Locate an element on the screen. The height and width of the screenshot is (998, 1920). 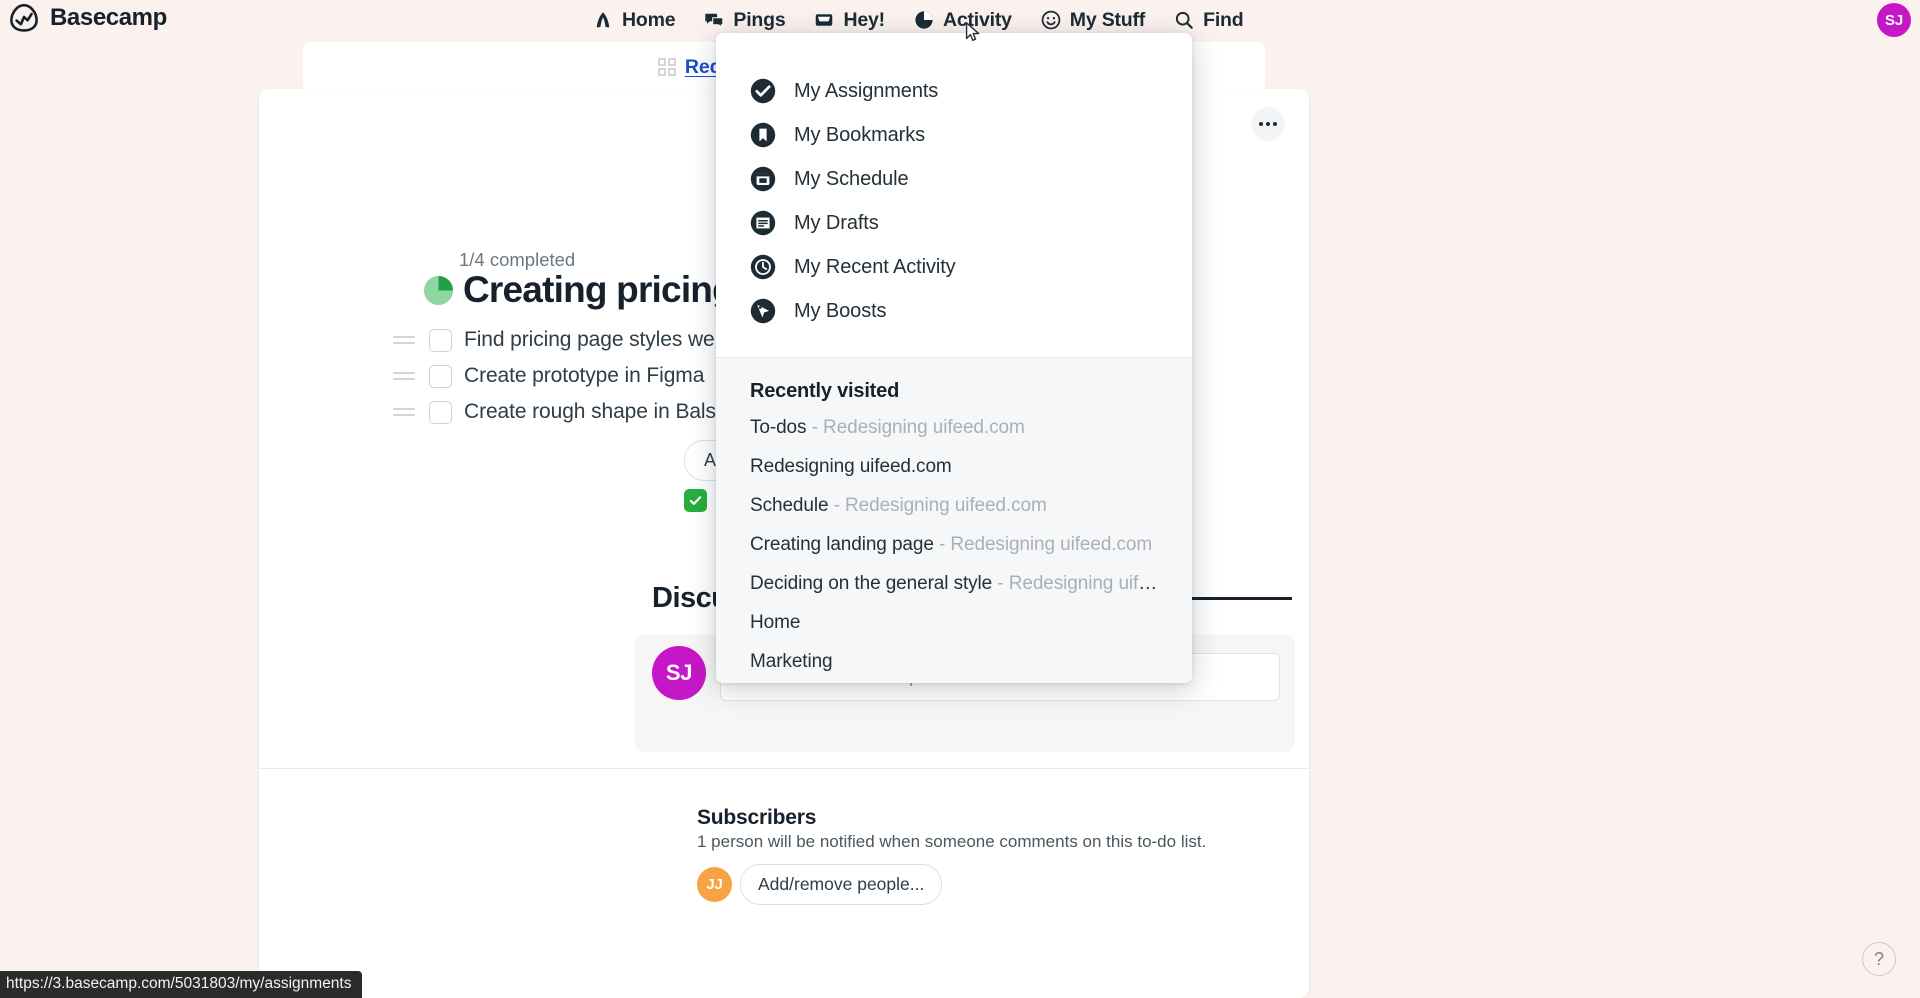
bookmark-circle-icon is located at coordinates (763, 135).